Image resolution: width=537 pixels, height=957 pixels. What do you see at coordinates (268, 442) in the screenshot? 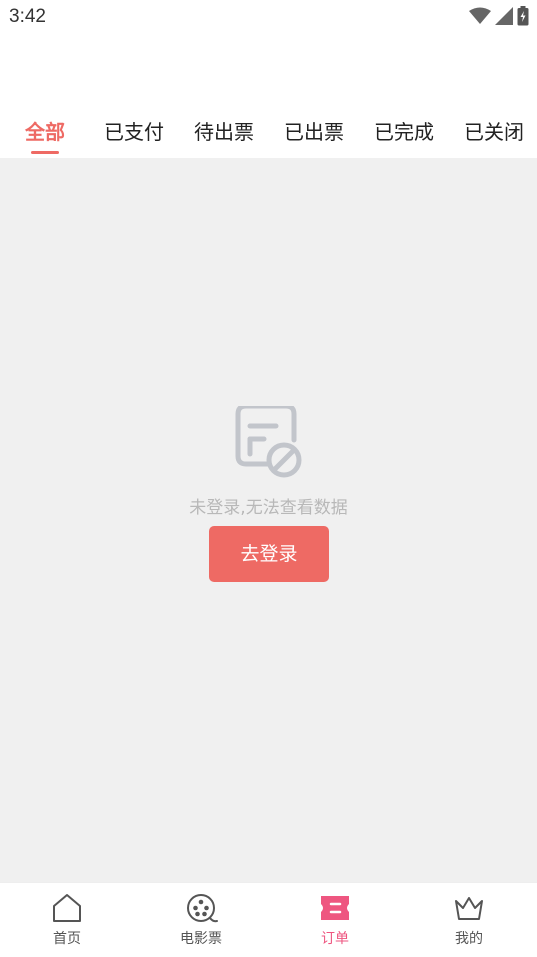
I see `document-blocked-icon` at bounding box center [268, 442].